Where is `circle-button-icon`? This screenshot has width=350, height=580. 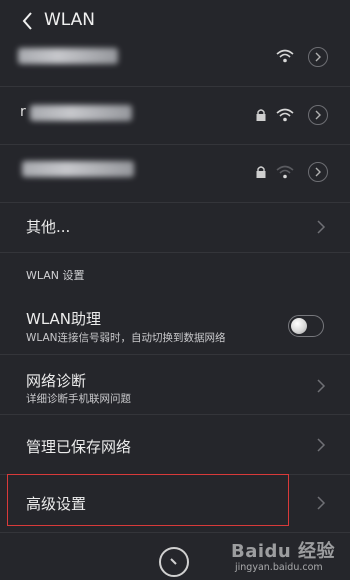
circle-button-icon is located at coordinates (173, 561).